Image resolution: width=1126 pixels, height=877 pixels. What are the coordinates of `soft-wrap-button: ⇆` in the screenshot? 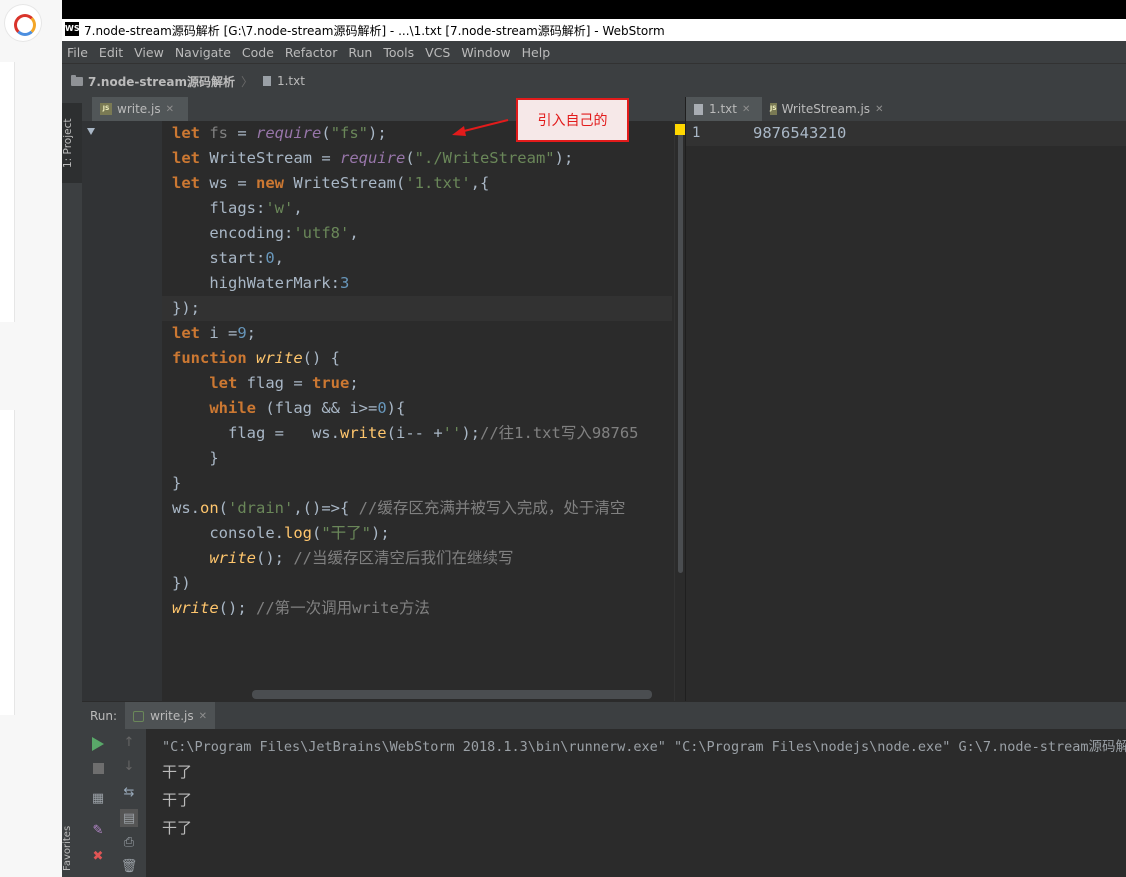 It's located at (129, 792).